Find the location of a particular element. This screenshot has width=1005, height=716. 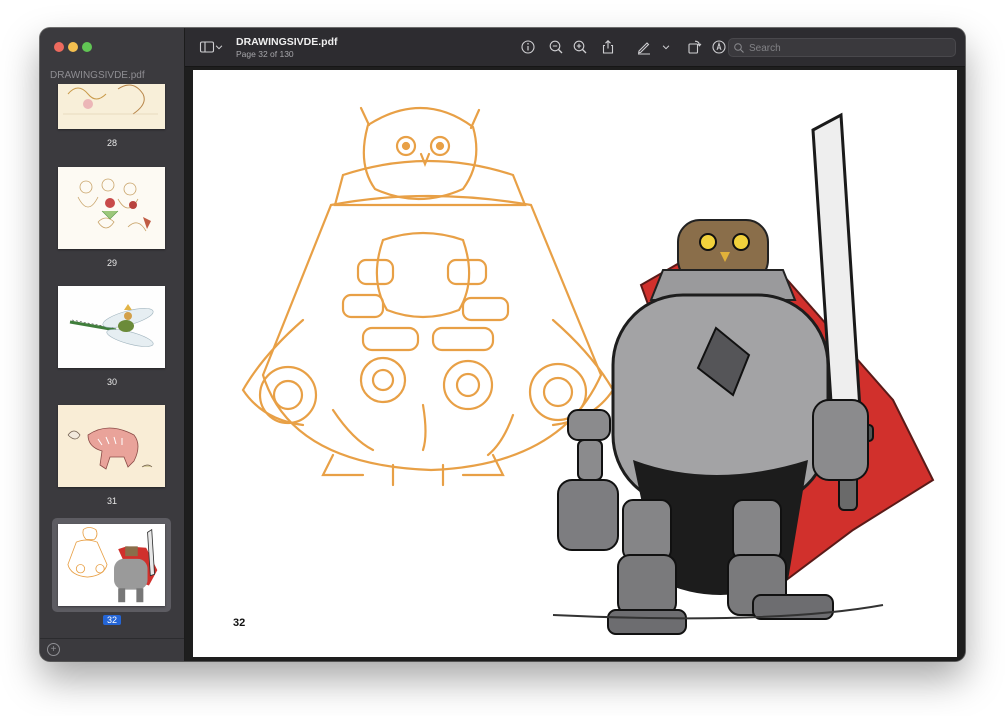

toolbar: DRAWINGSIVDE.pdf Page 32 of 130 is located at coordinates (575, 47).